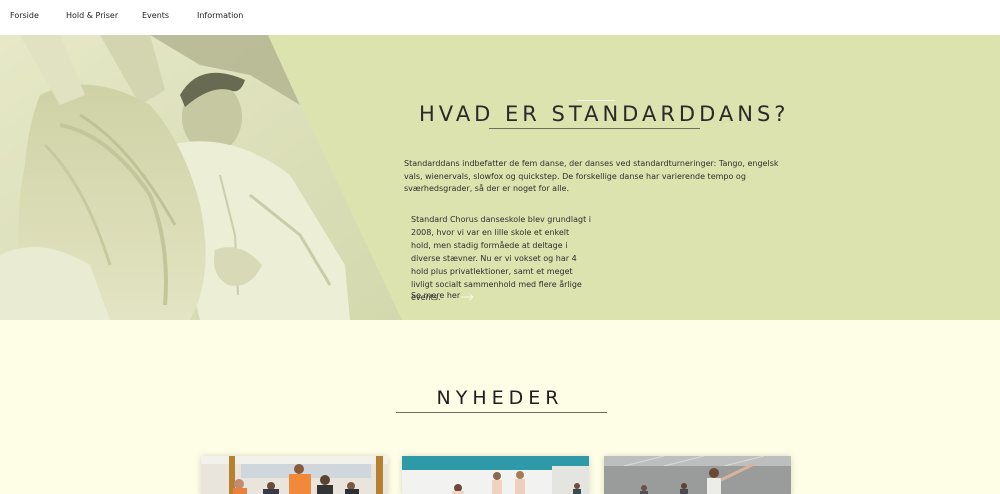 The width and height of the screenshot is (1000, 494). What do you see at coordinates (155, 15) in the screenshot?
I see `nav-item-events: Events` at bounding box center [155, 15].